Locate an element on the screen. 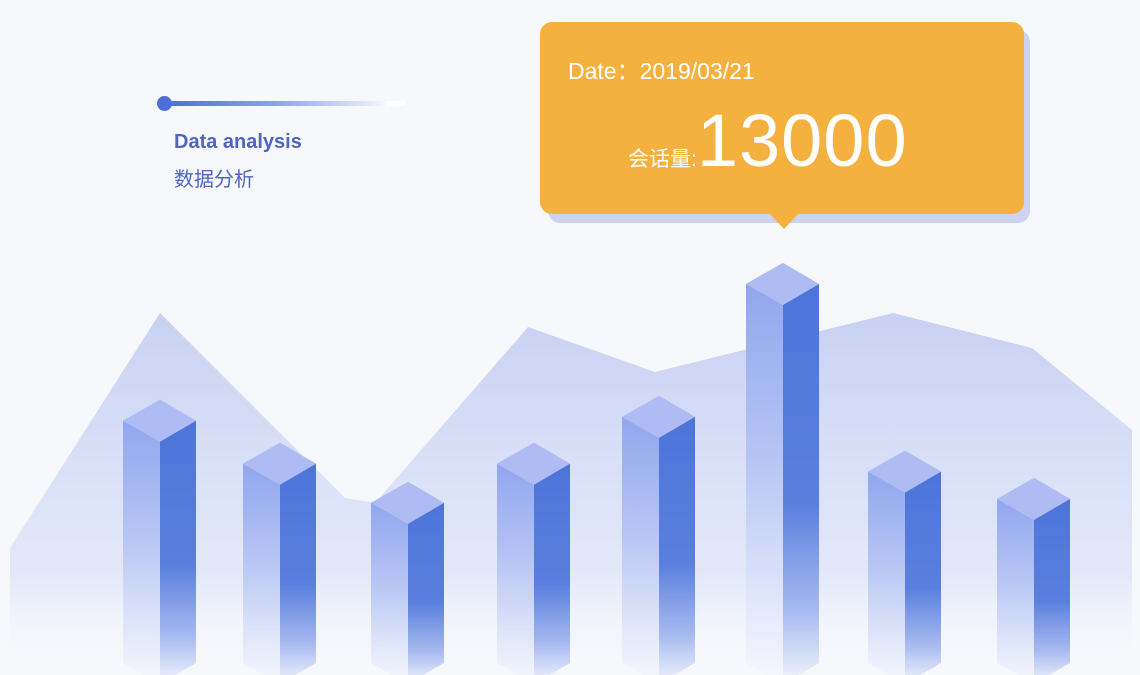  tooltip-date: Date：2019/03/21 is located at coordinates (661, 71).